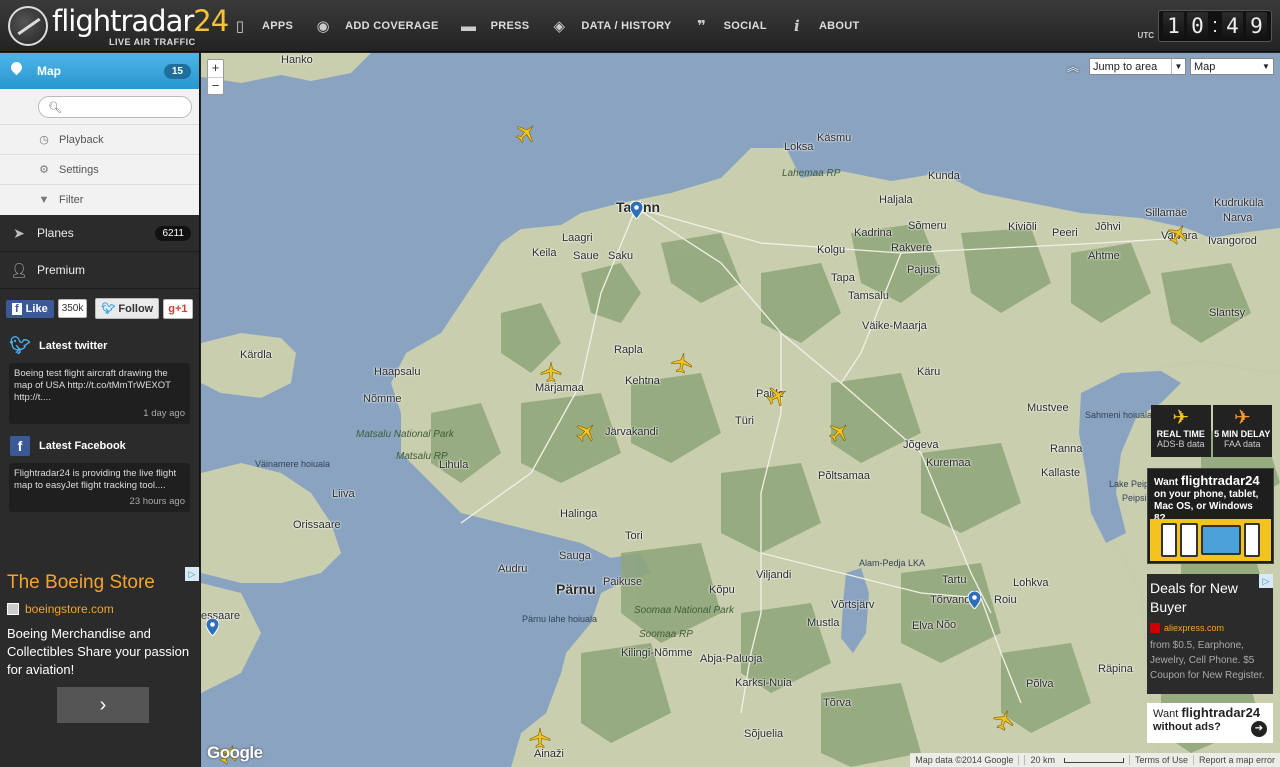  I want to click on arrow-right-icon: ➔, so click(1259, 729).